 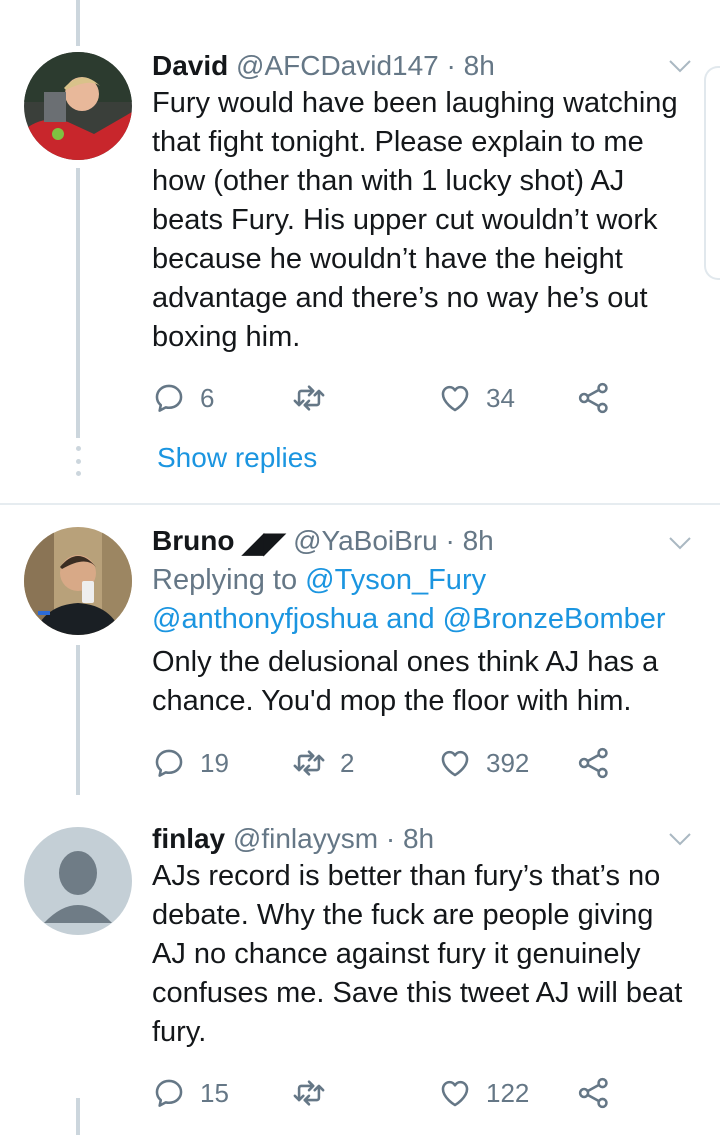 What do you see at coordinates (264, 542) in the screenshot?
I see `name-emoji: ◢◤` at bounding box center [264, 542].